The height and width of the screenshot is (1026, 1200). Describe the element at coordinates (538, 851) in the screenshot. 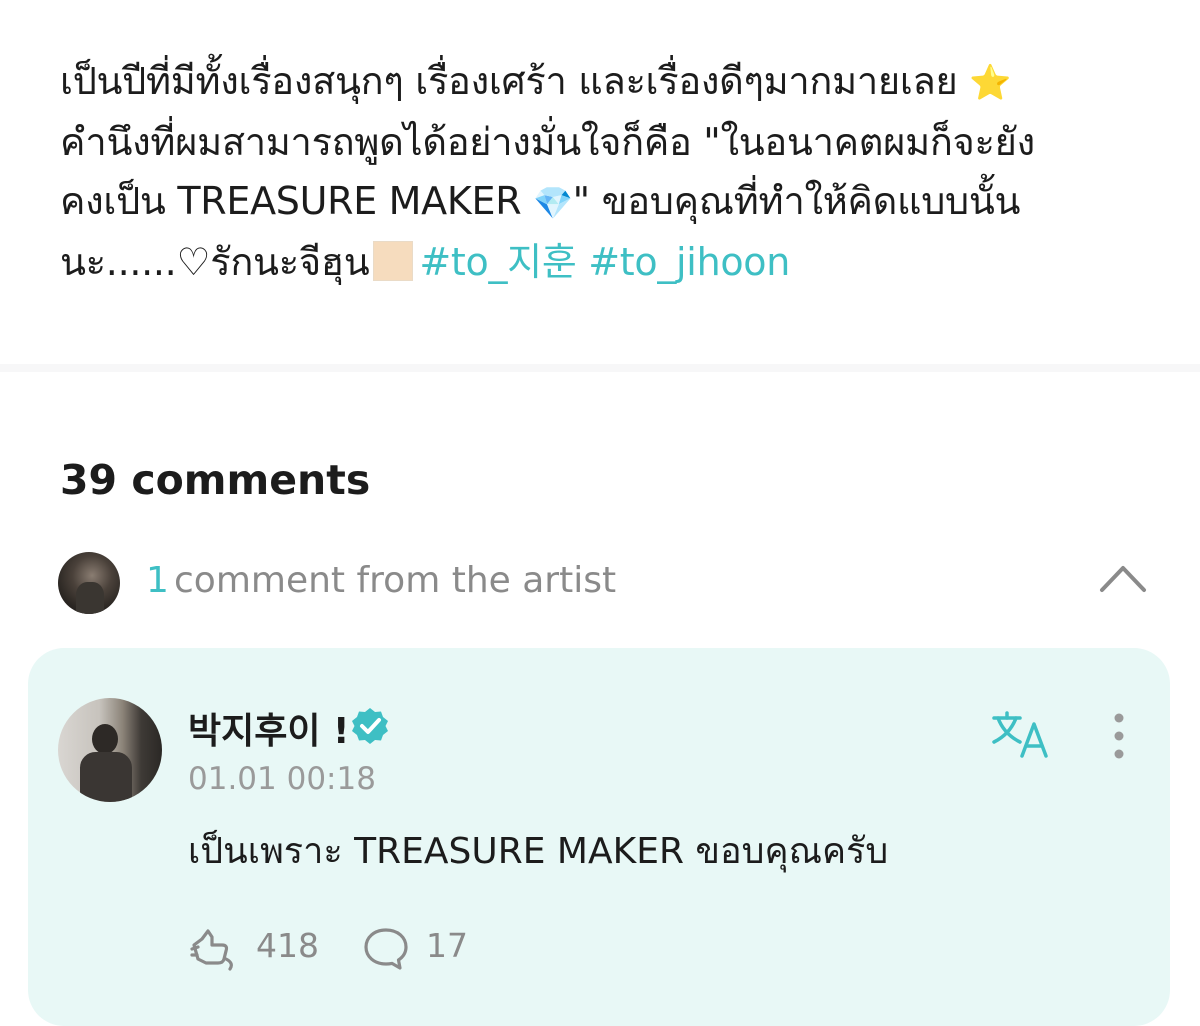

I see `comment-body: เป็นเพราะ TREASURE MAKER ขอบคุณครับ` at that location.